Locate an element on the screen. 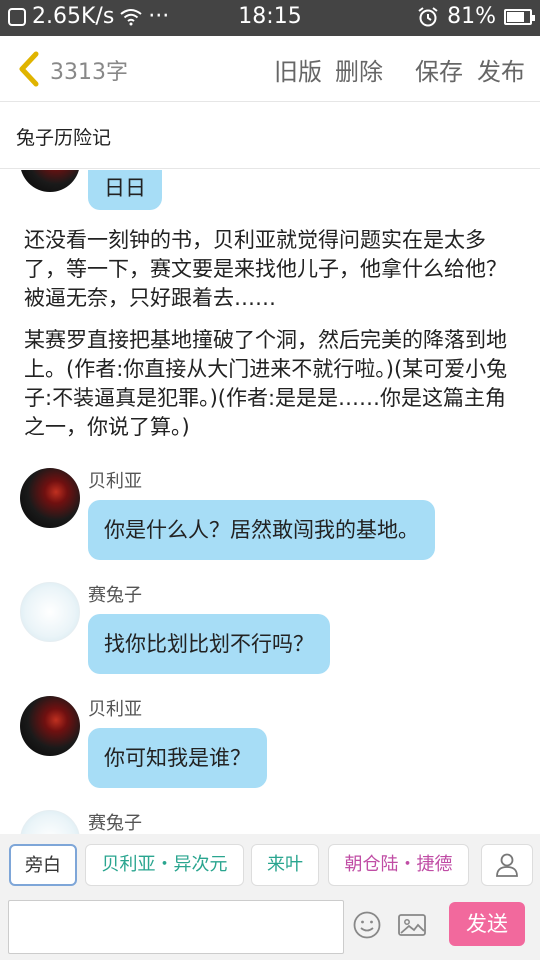 This screenshot has width=540, height=960. save-button: 保存 is located at coordinates (439, 69).